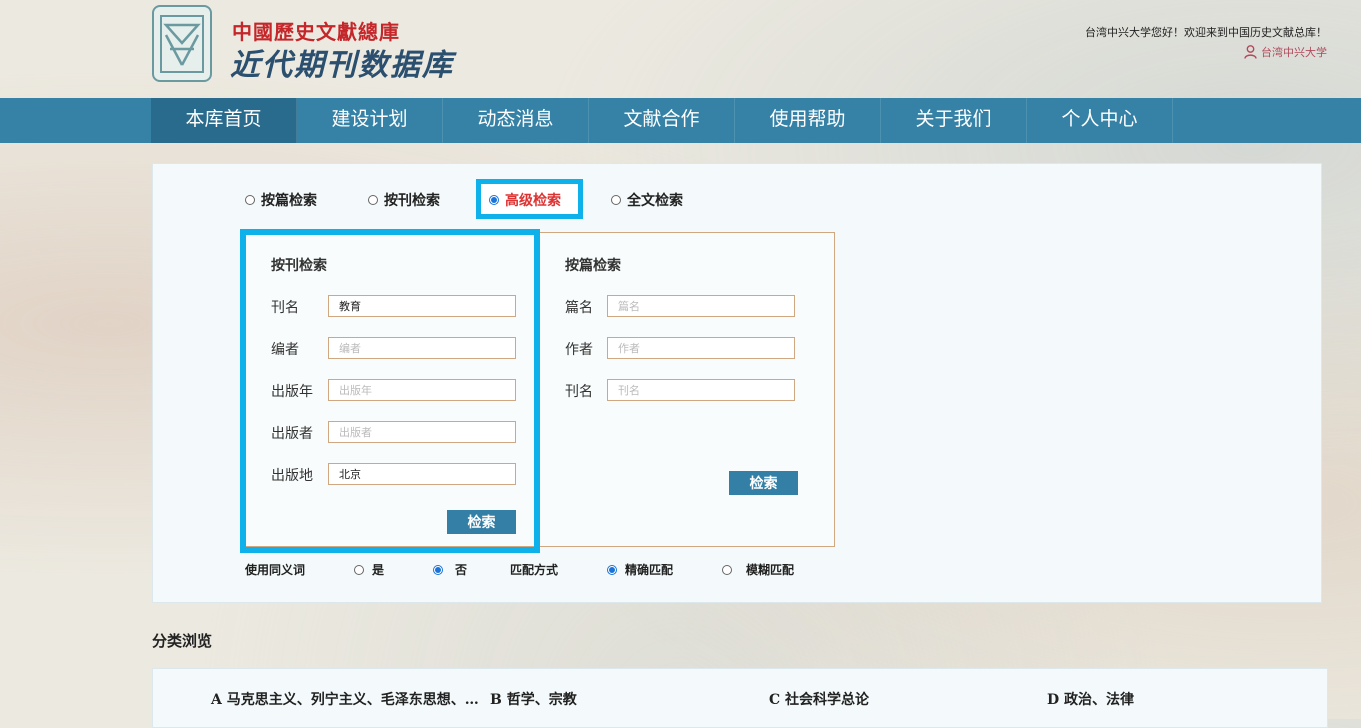 The width and height of the screenshot is (1361, 728). I want to click on nav-item-news: 动态消息, so click(516, 120).